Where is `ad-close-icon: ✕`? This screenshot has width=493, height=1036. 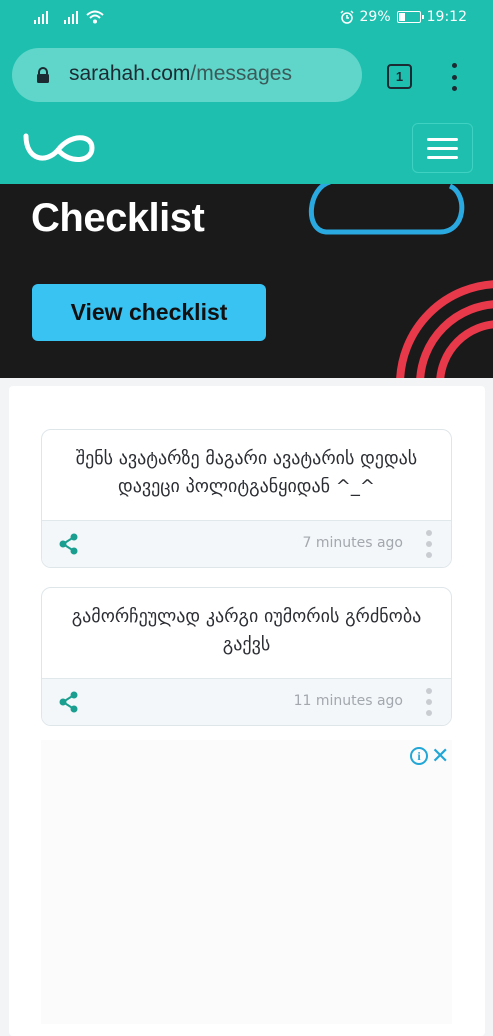
ad-close-icon: ✕ is located at coordinates (440, 756).